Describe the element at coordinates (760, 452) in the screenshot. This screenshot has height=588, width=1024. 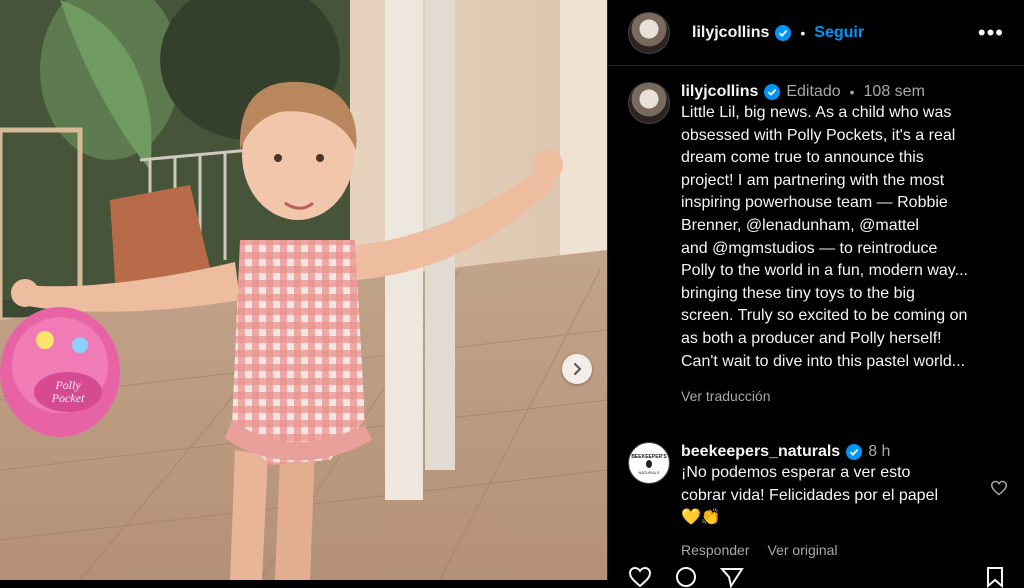
I see `comment-username: beekeepers_naturals` at that location.